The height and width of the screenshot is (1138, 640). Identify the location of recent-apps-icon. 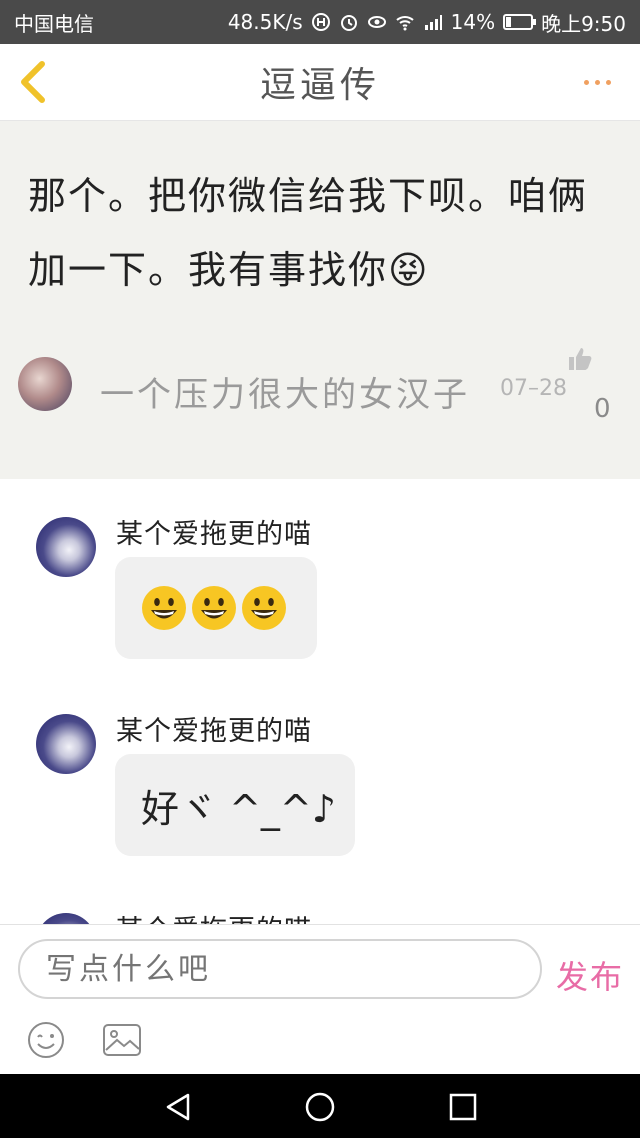
(463, 1107).